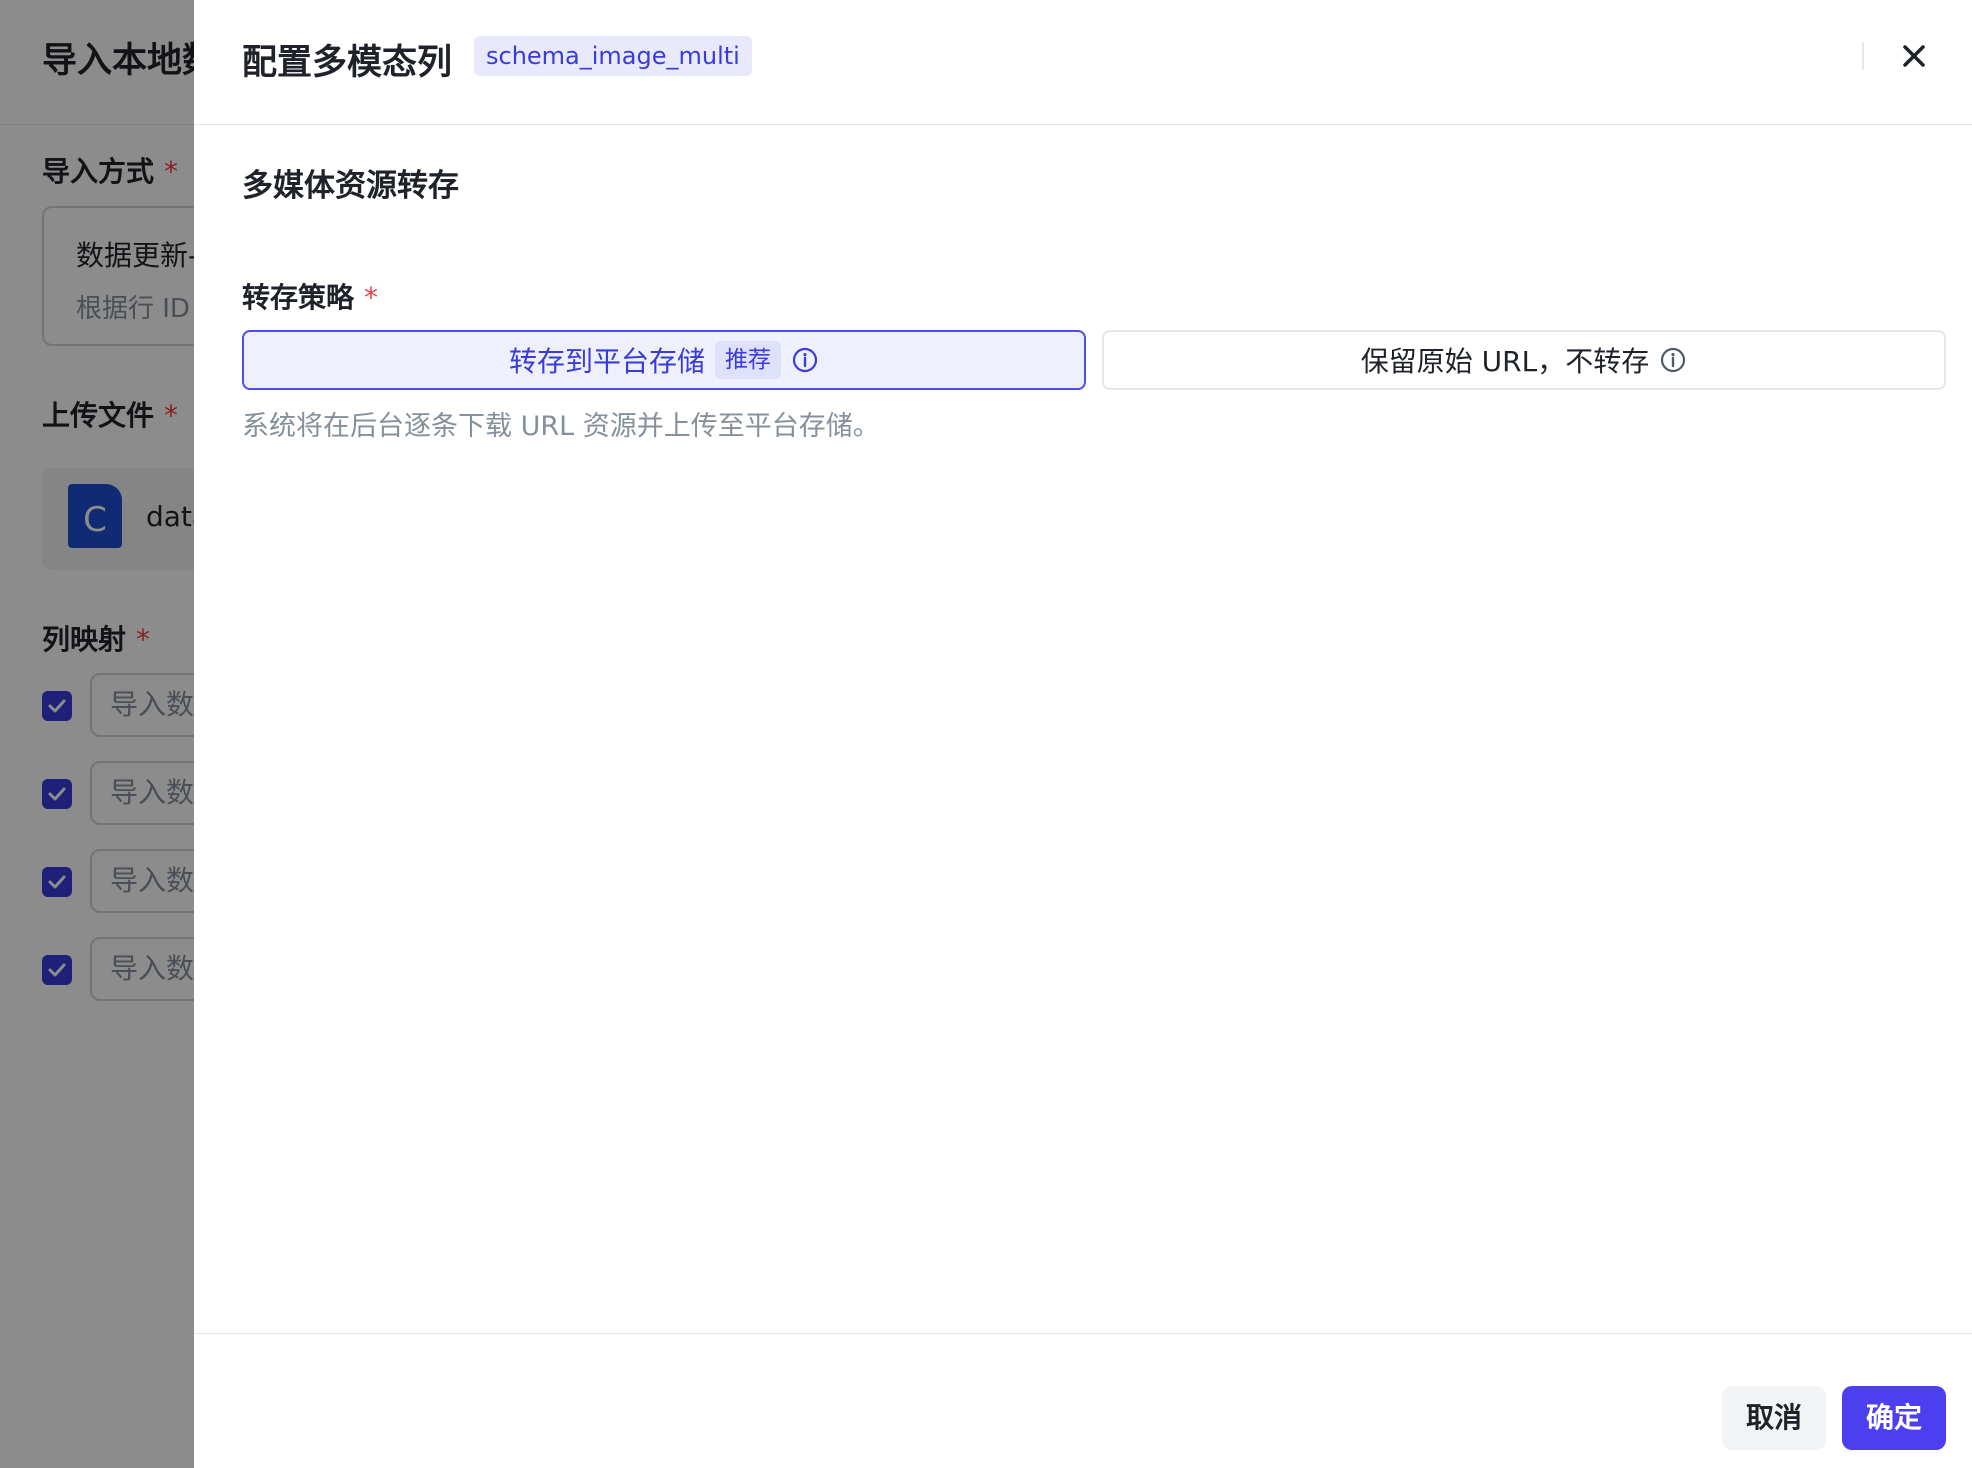  What do you see at coordinates (350, 186) in the screenshot?
I see `section-title: 多媒体资源转存` at bounding box center [350, 186].